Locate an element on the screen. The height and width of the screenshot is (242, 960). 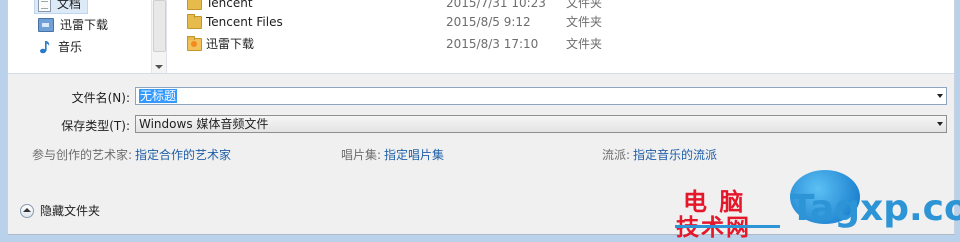
sidebar-item-xunlei-download: 迅雷下载 is located at coordinates (73, 25).